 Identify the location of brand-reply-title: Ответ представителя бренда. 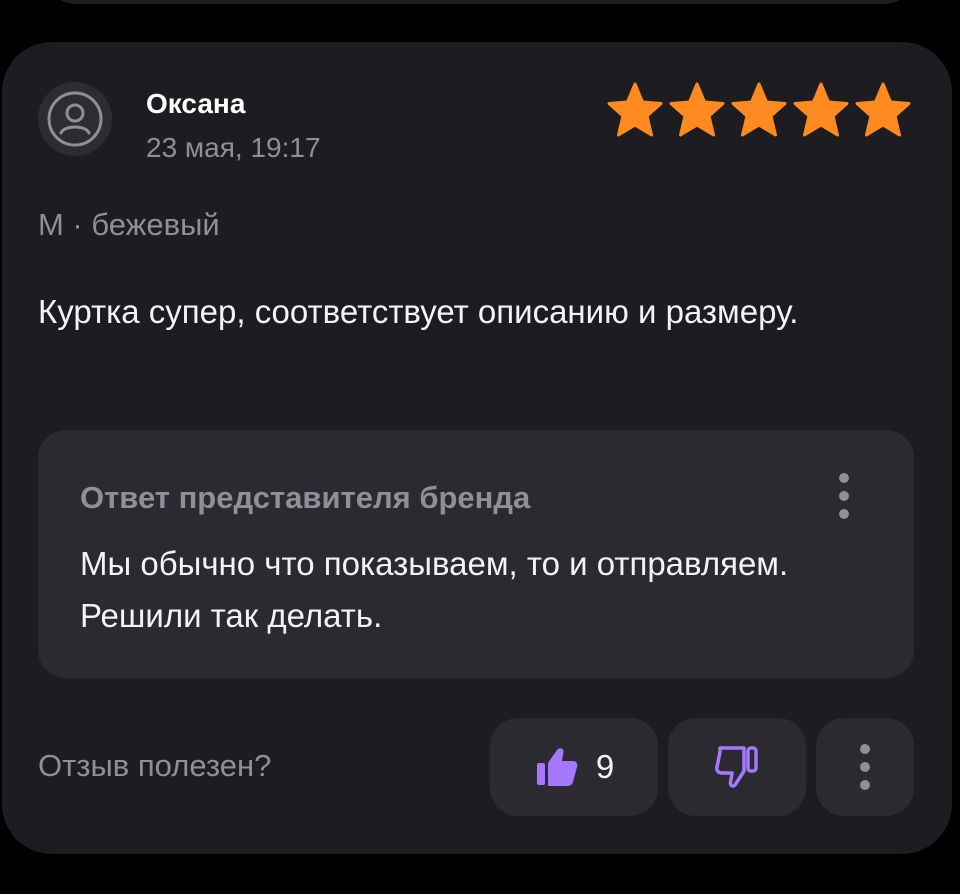
(305, 497).